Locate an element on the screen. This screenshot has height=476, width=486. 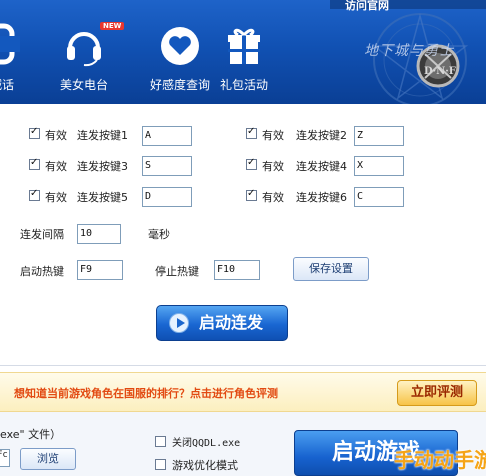
tool-shout: 喊话 is located at coordinates (21, 59).